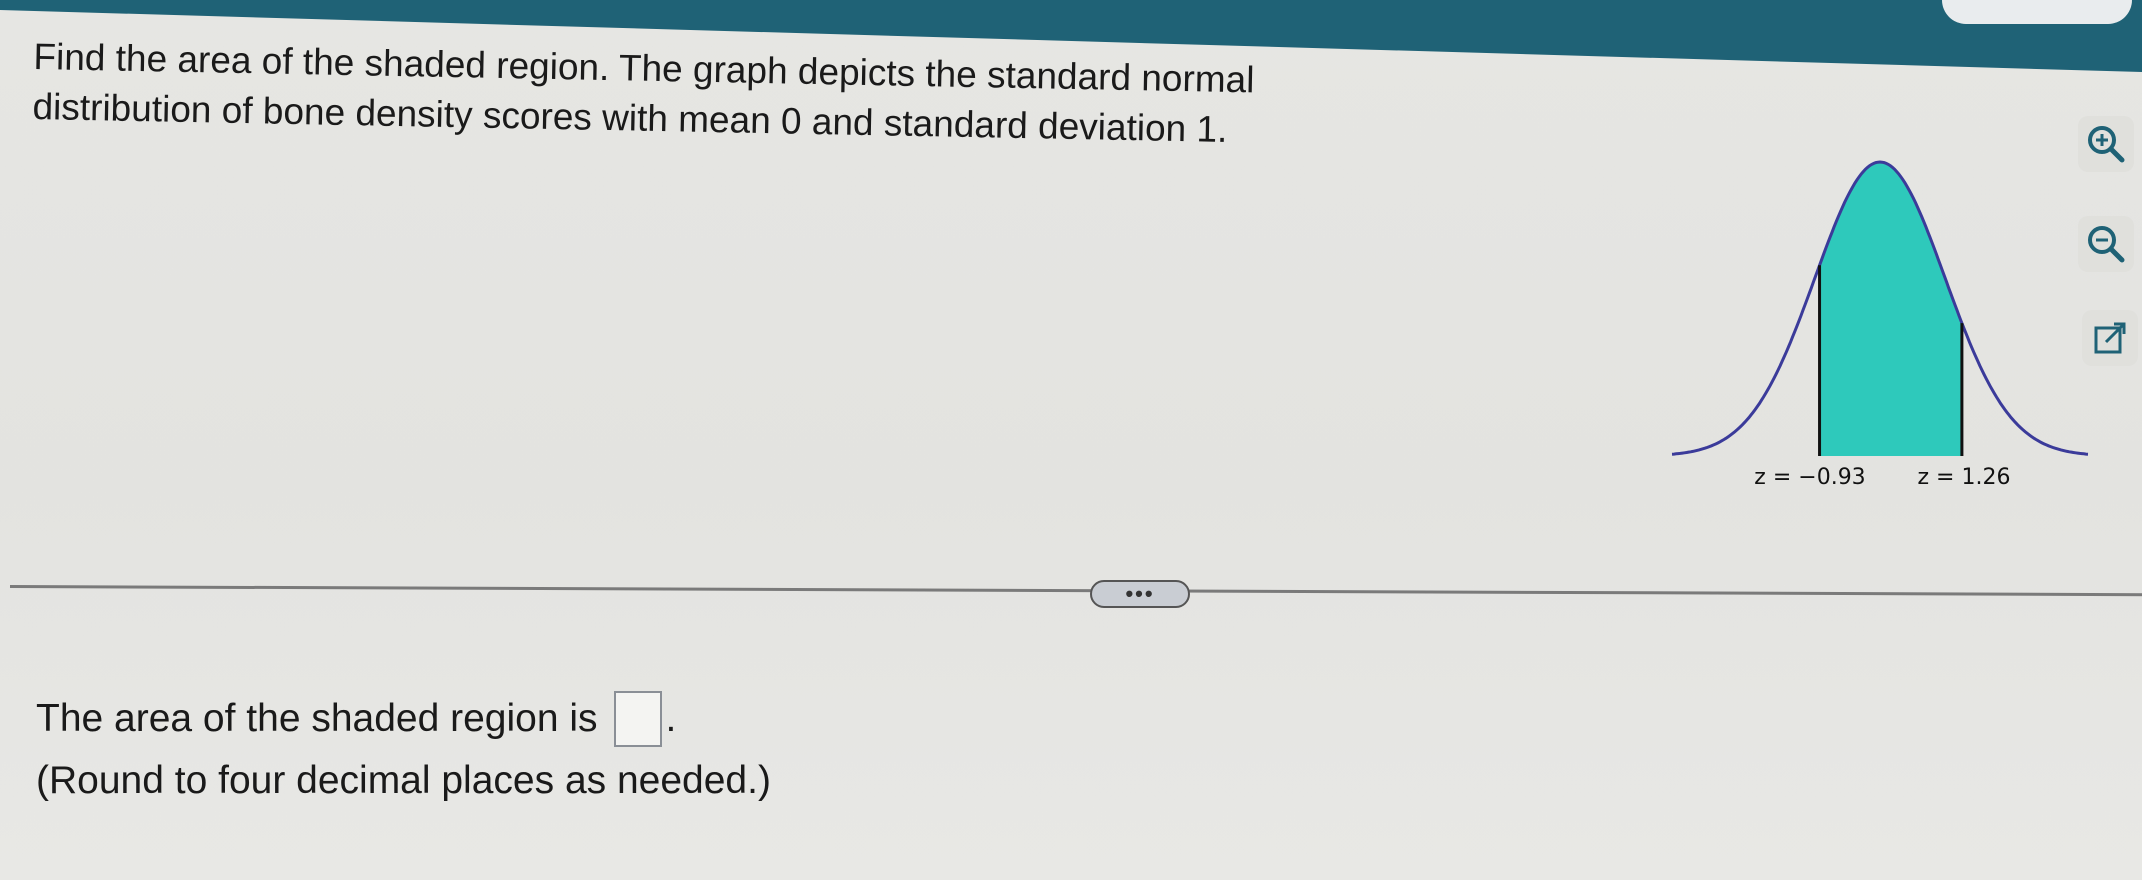 This screenshot has width=2142, height=880. I want to click on normal-distribution-graph: z = −0.93 z = 1.26, so click(1880, 322).